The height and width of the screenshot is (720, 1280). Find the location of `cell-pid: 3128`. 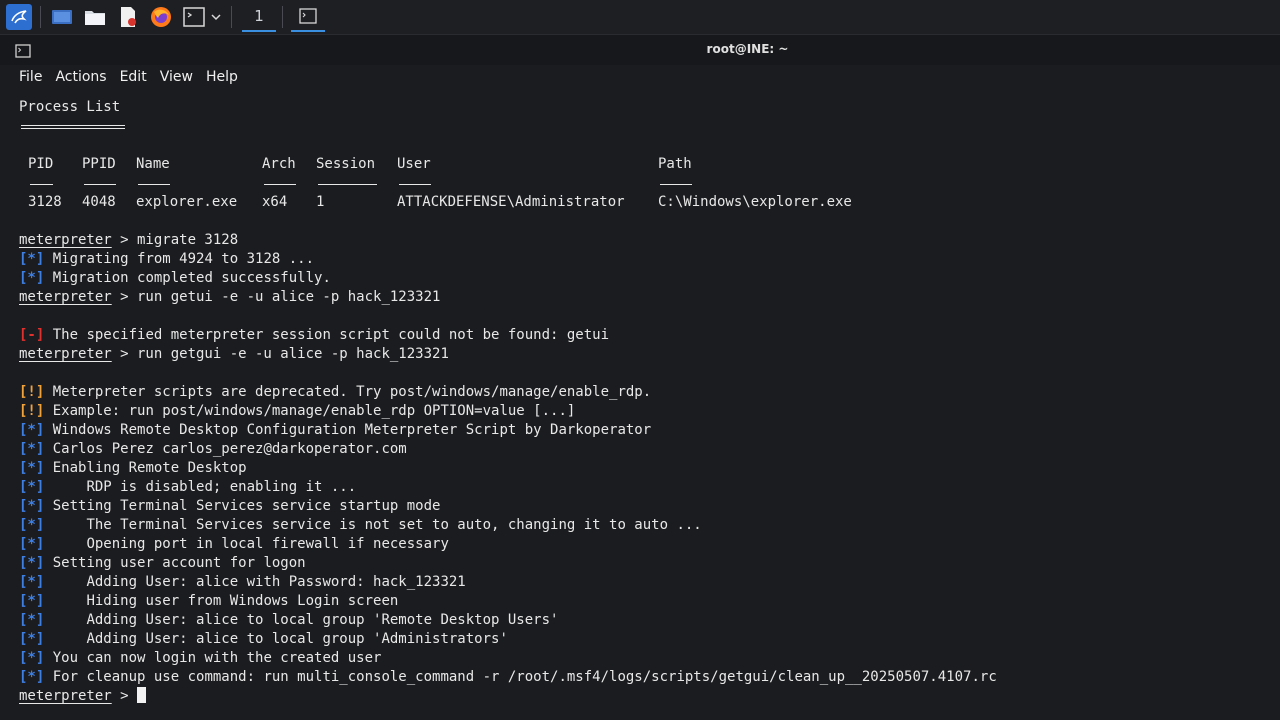

cell-pid: 3128 is located at coordinates (45, 202).